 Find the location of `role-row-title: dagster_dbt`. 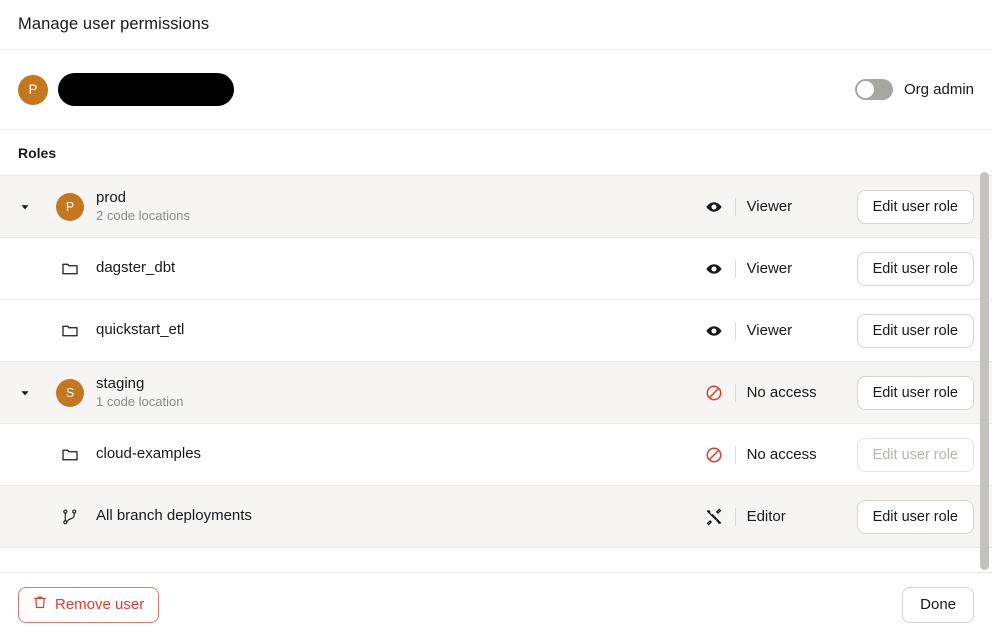

role-row-title: dagster_dbt is located at coordinates (136, 268).